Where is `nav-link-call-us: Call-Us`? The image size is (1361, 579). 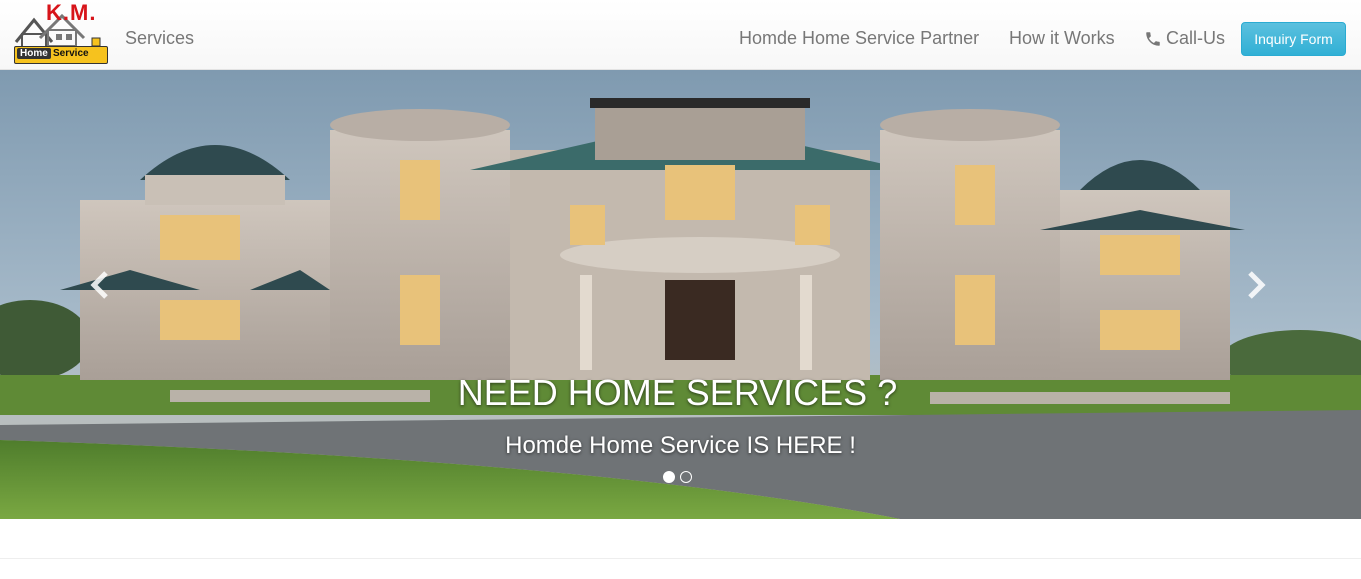
nav-link-call-us: Call-Us is located at coordinates (1184, 38).